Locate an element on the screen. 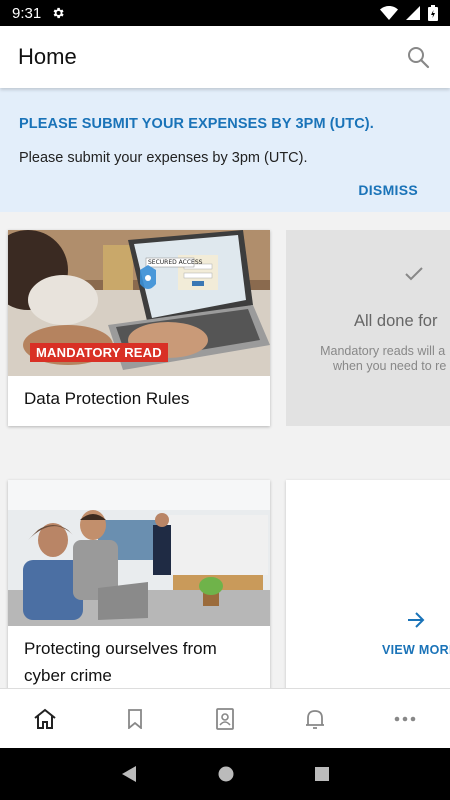  nav-bookmarks is located at coordinates (135, 719).